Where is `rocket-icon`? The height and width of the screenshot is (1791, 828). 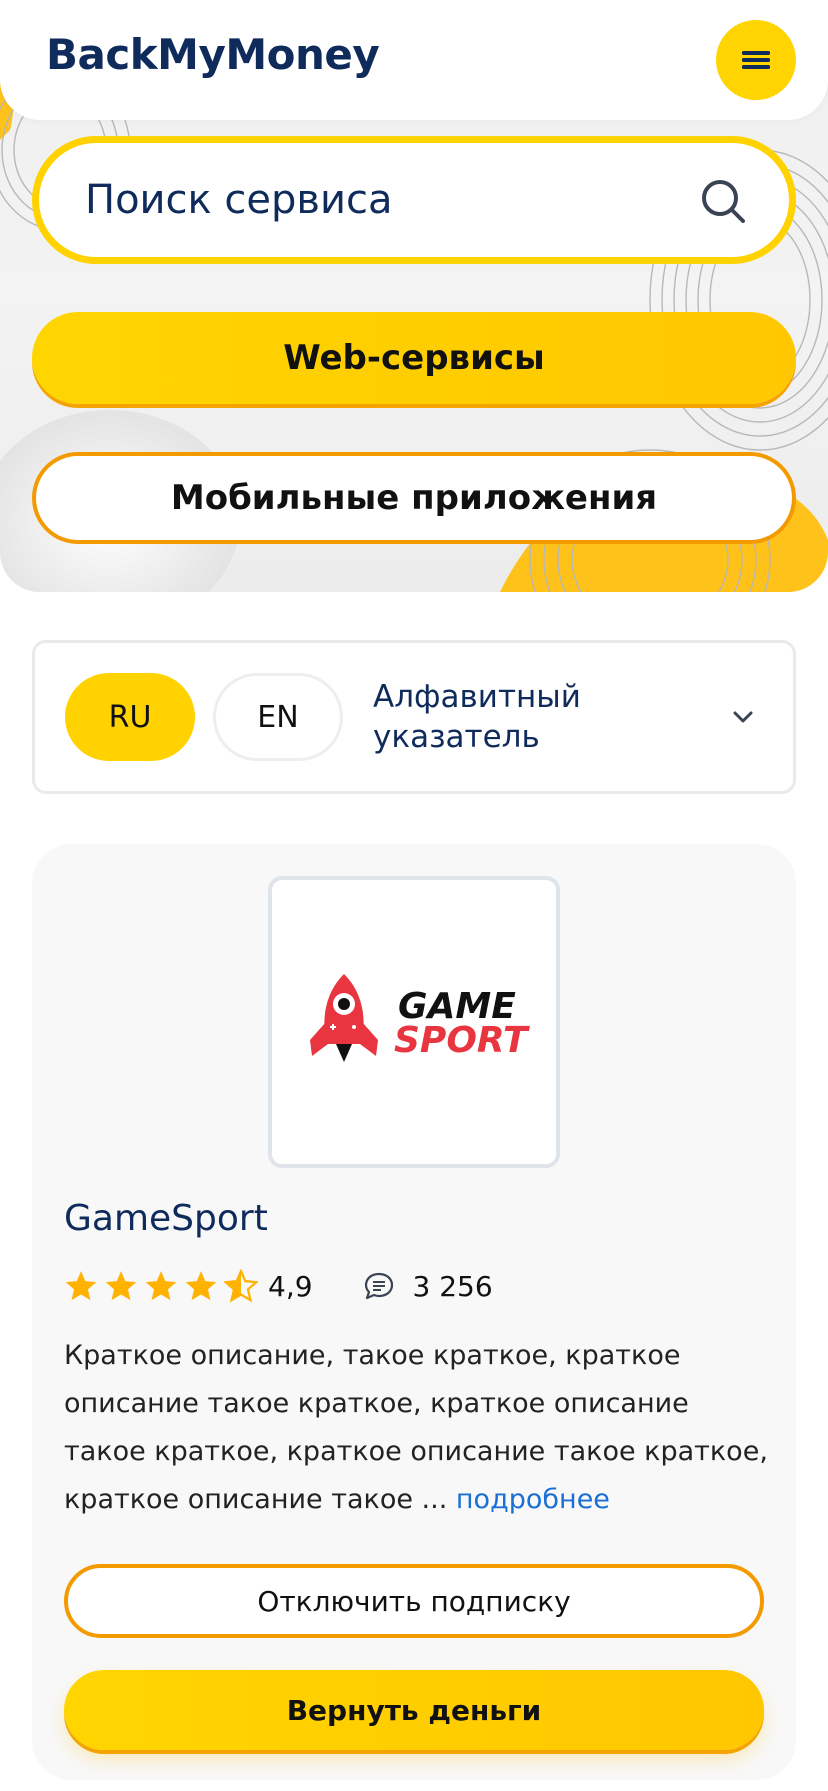
rocket-icon is located at coordinates (344, 1018).